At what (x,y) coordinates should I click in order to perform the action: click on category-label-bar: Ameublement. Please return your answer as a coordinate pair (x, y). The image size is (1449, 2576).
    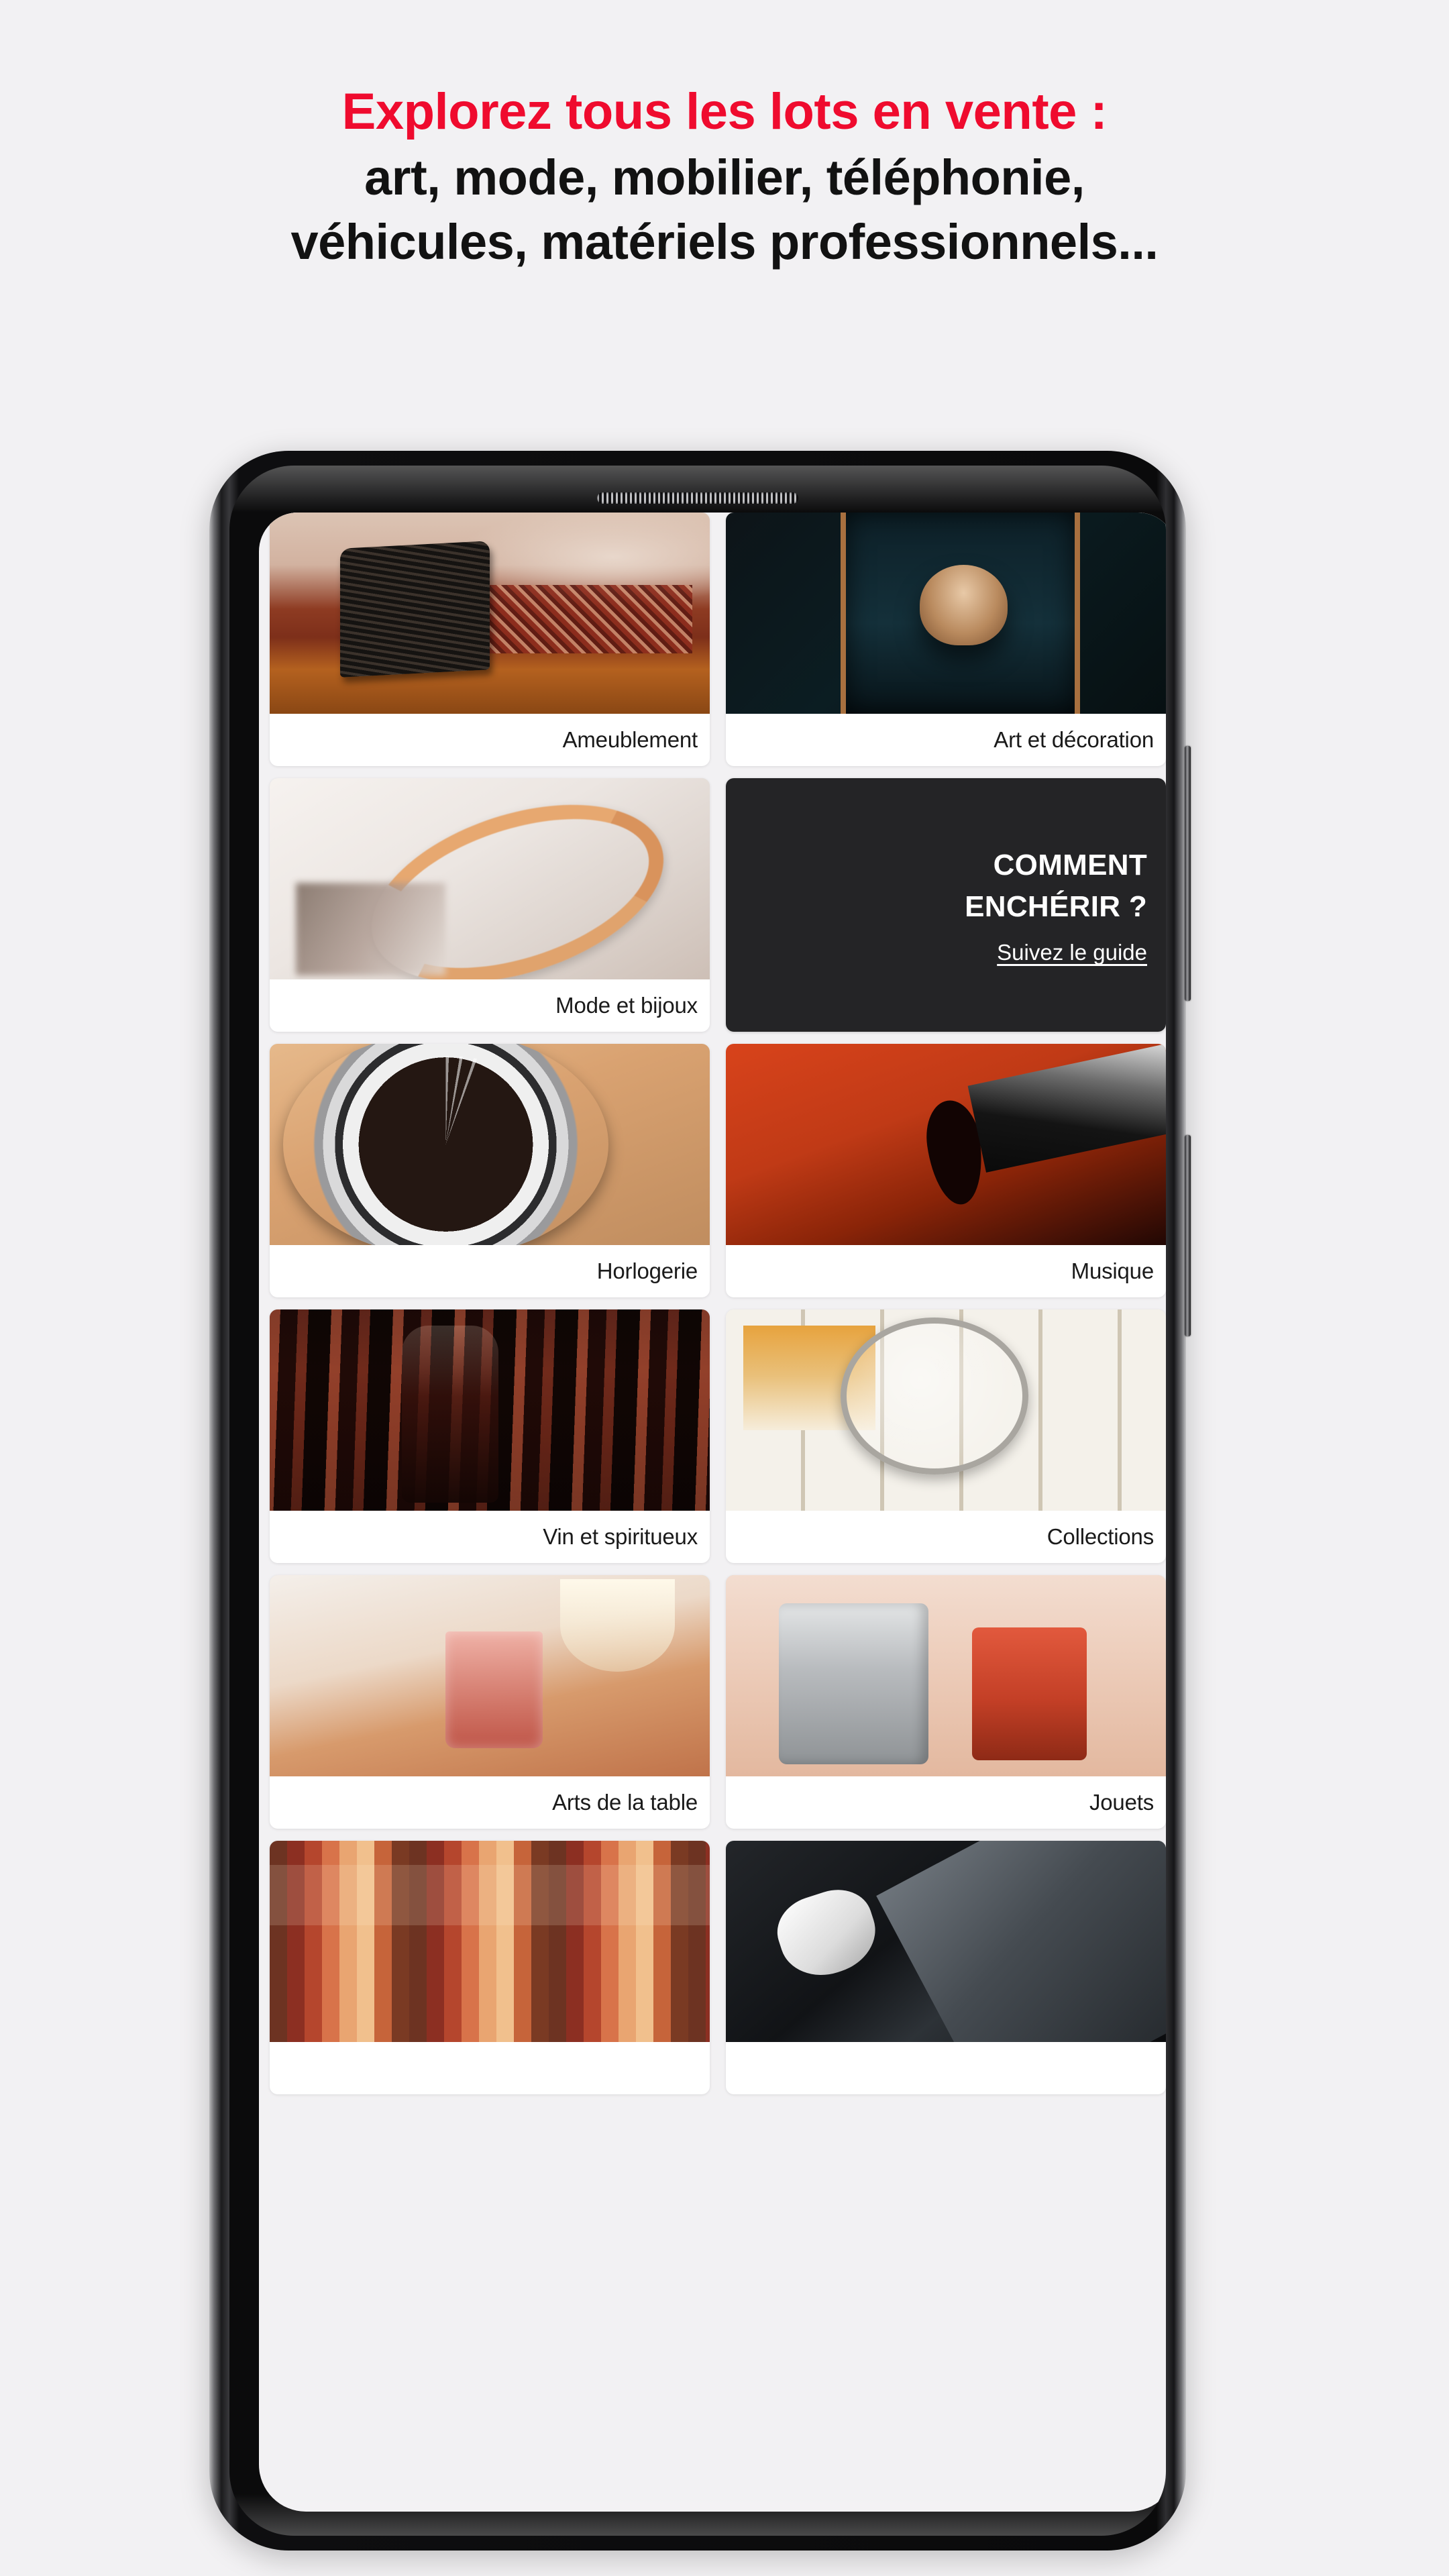
    Looking at the image, I should click on (490, 740).